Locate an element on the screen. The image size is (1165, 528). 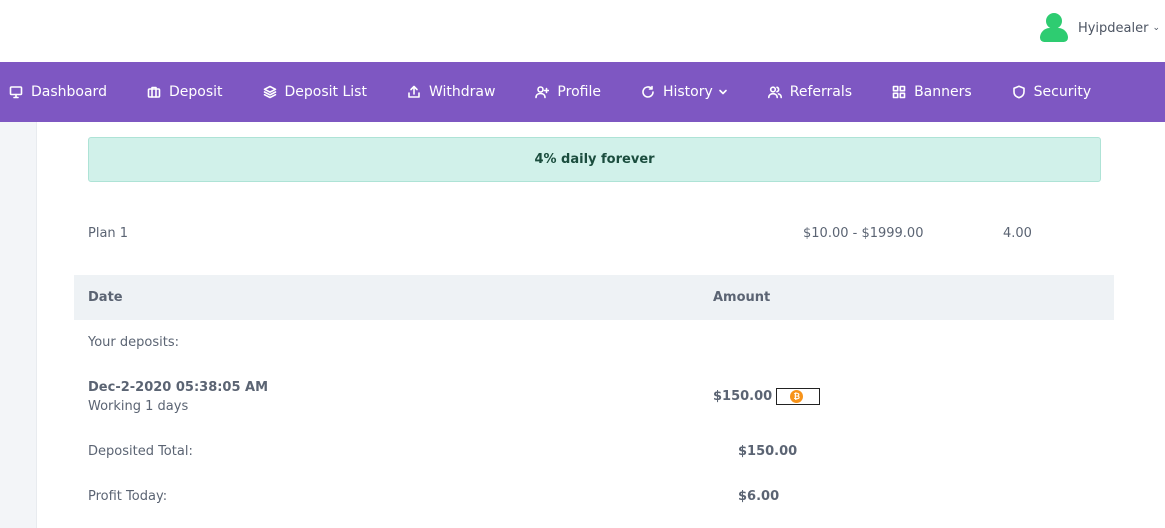
top-header: Hyipdealer ⌄ is located at coordinates (582, 31).